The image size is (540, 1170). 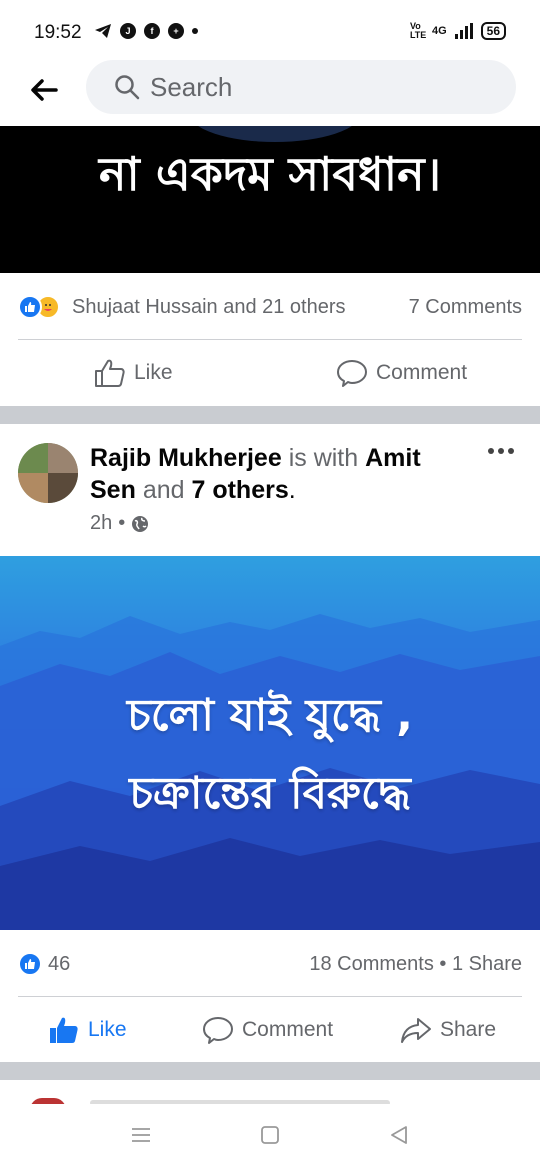 What do you see at coordinates (465, 307) in the screenshot?
I see `comments-count: 7 Comments` at bounding box center [465, 307].